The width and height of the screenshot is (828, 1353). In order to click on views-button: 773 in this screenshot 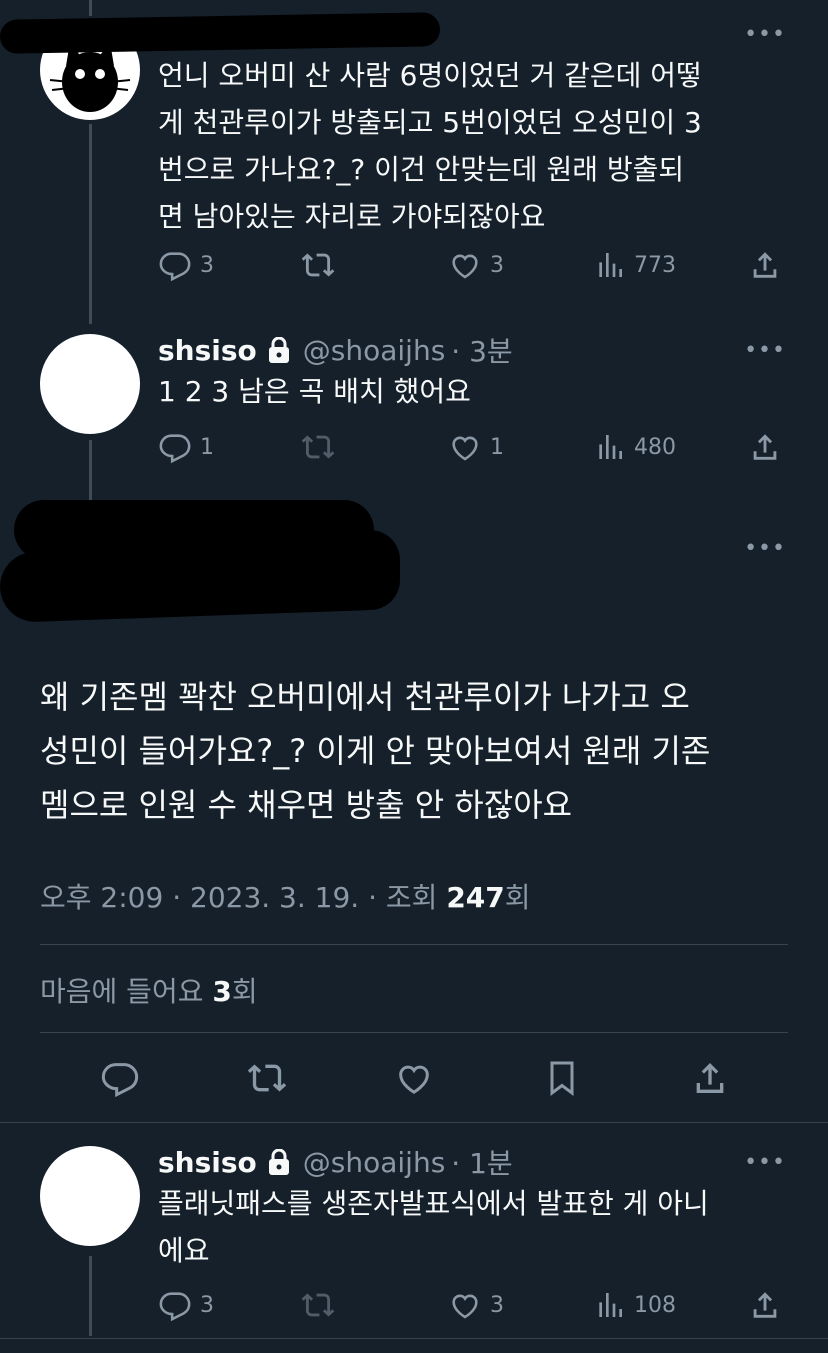, I will do `click(635, 265)`.